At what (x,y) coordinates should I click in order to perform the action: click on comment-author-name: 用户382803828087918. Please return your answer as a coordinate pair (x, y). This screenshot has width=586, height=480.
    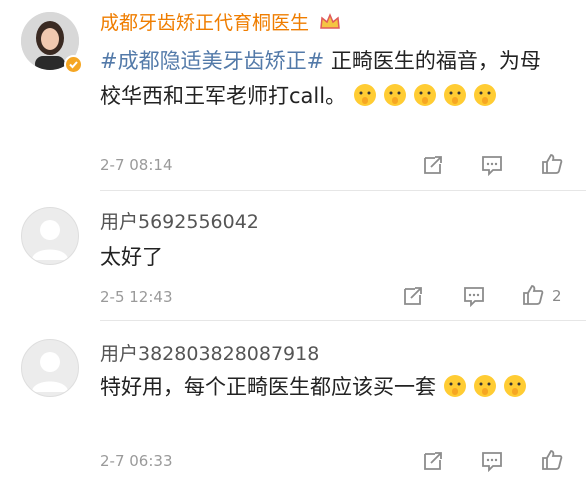
    Looking at the image, I should click on (209, 354).